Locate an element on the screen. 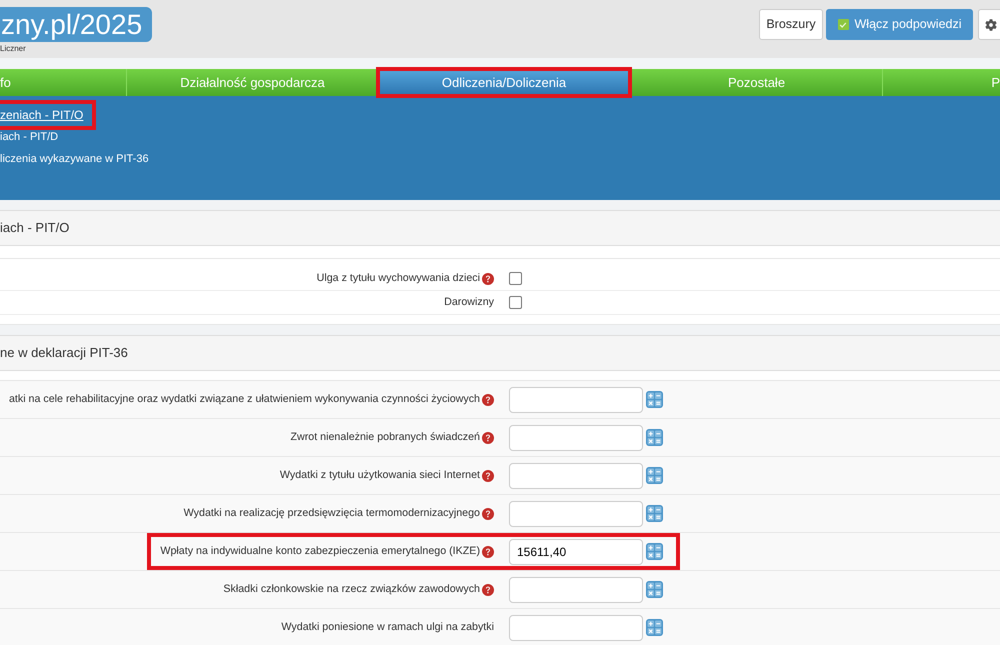  hints-toggle-button: Włącz podpowiedzi is located at coordinates (899, 24).